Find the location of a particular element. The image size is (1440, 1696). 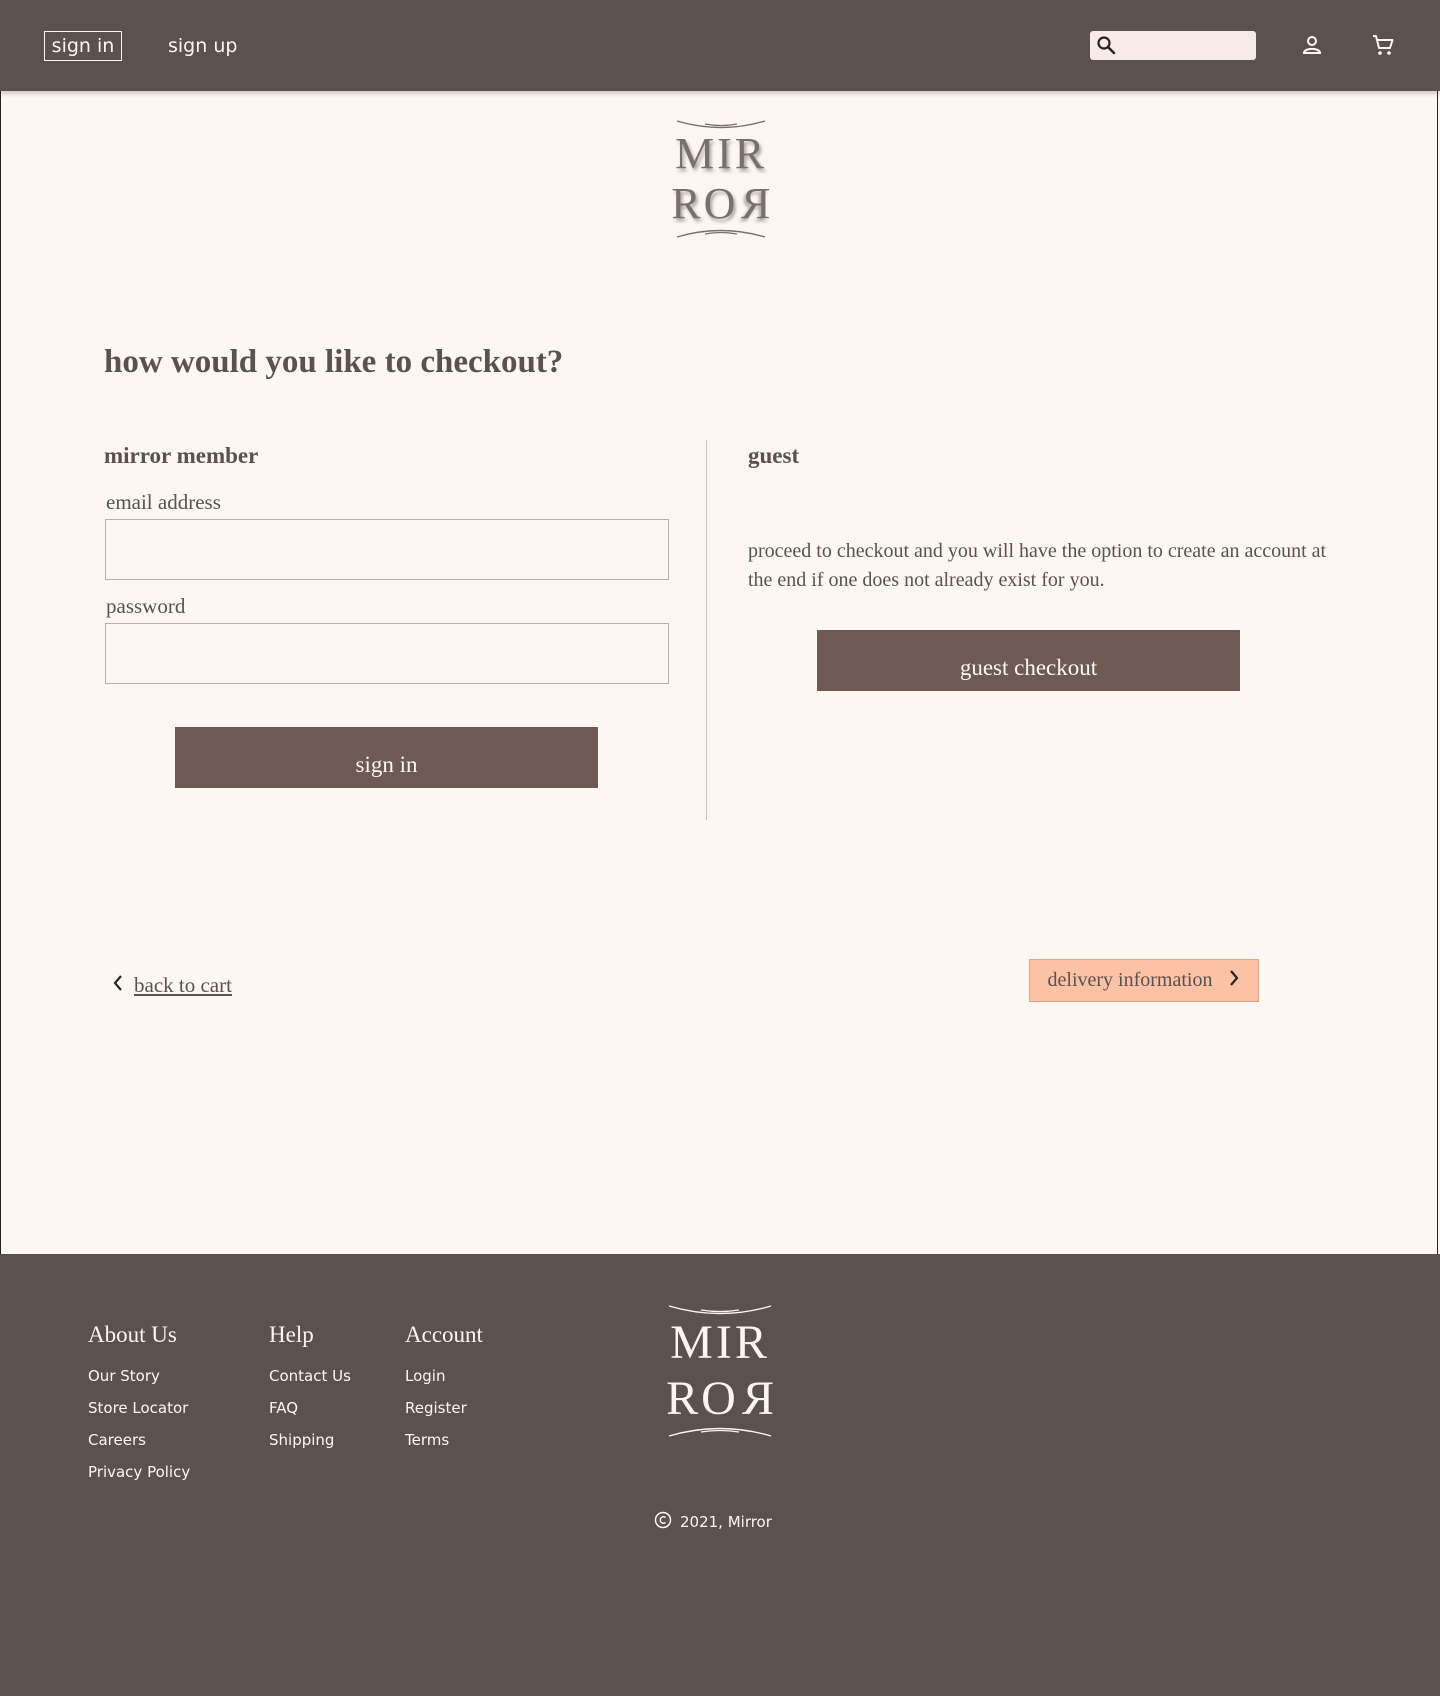

chevron-right-icon is located at coordinates (1234, 981).